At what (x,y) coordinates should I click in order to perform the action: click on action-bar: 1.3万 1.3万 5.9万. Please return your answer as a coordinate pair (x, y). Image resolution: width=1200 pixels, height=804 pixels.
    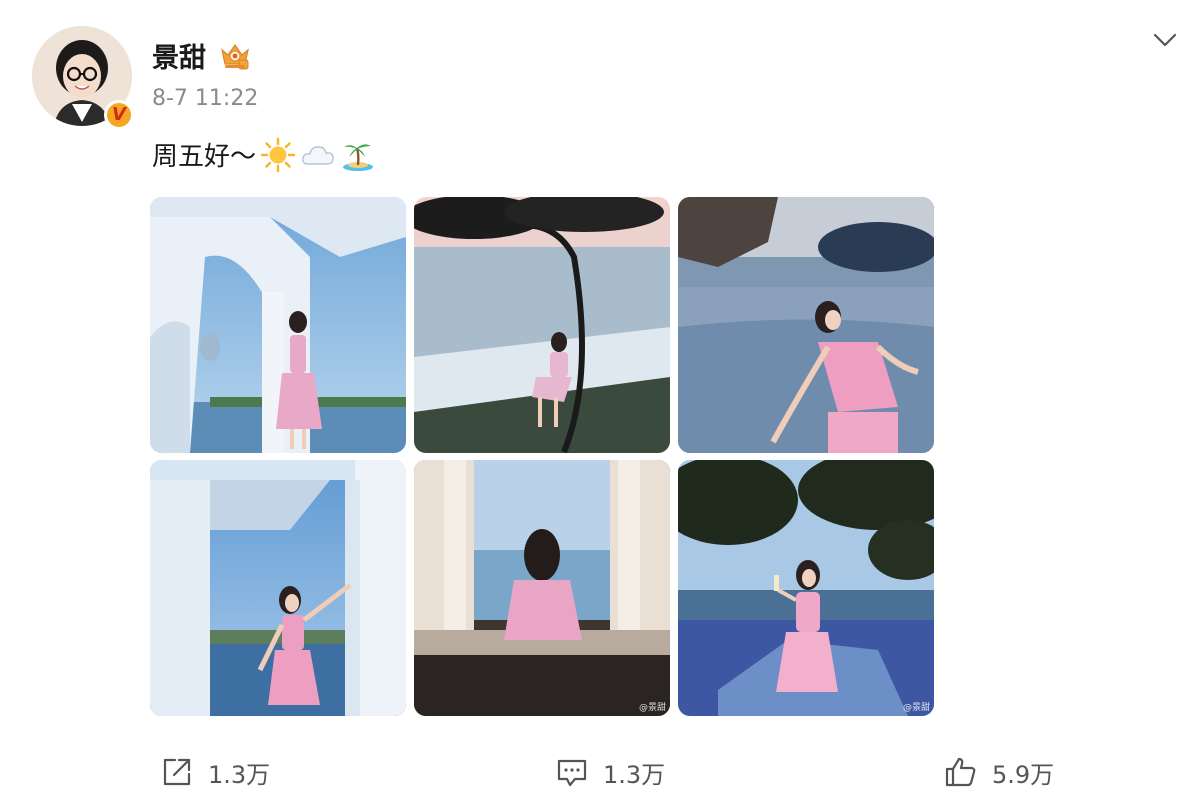
    Looking at the image, I should click on (600, 772).